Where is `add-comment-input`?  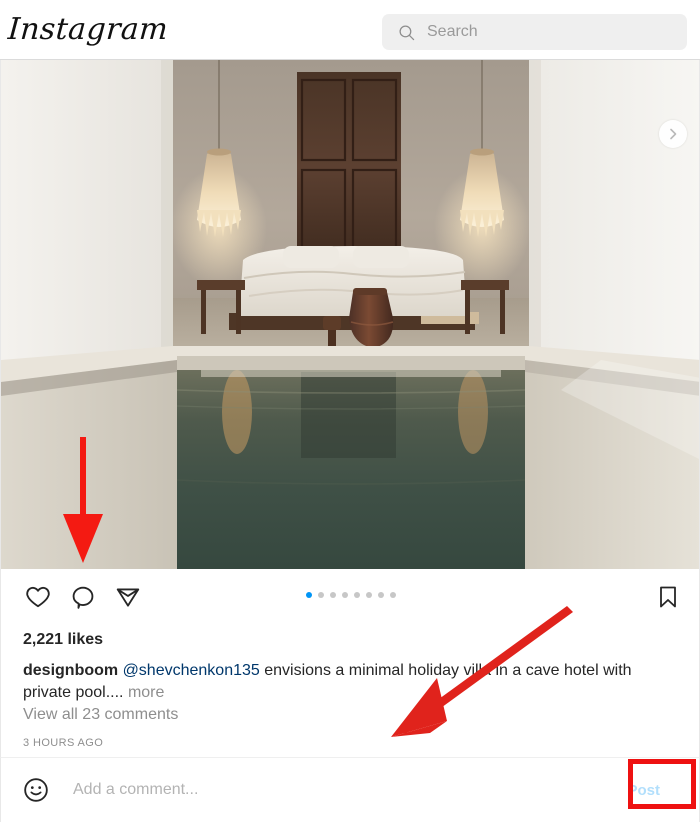
add-comment-input is located at coordinates (346, 790).